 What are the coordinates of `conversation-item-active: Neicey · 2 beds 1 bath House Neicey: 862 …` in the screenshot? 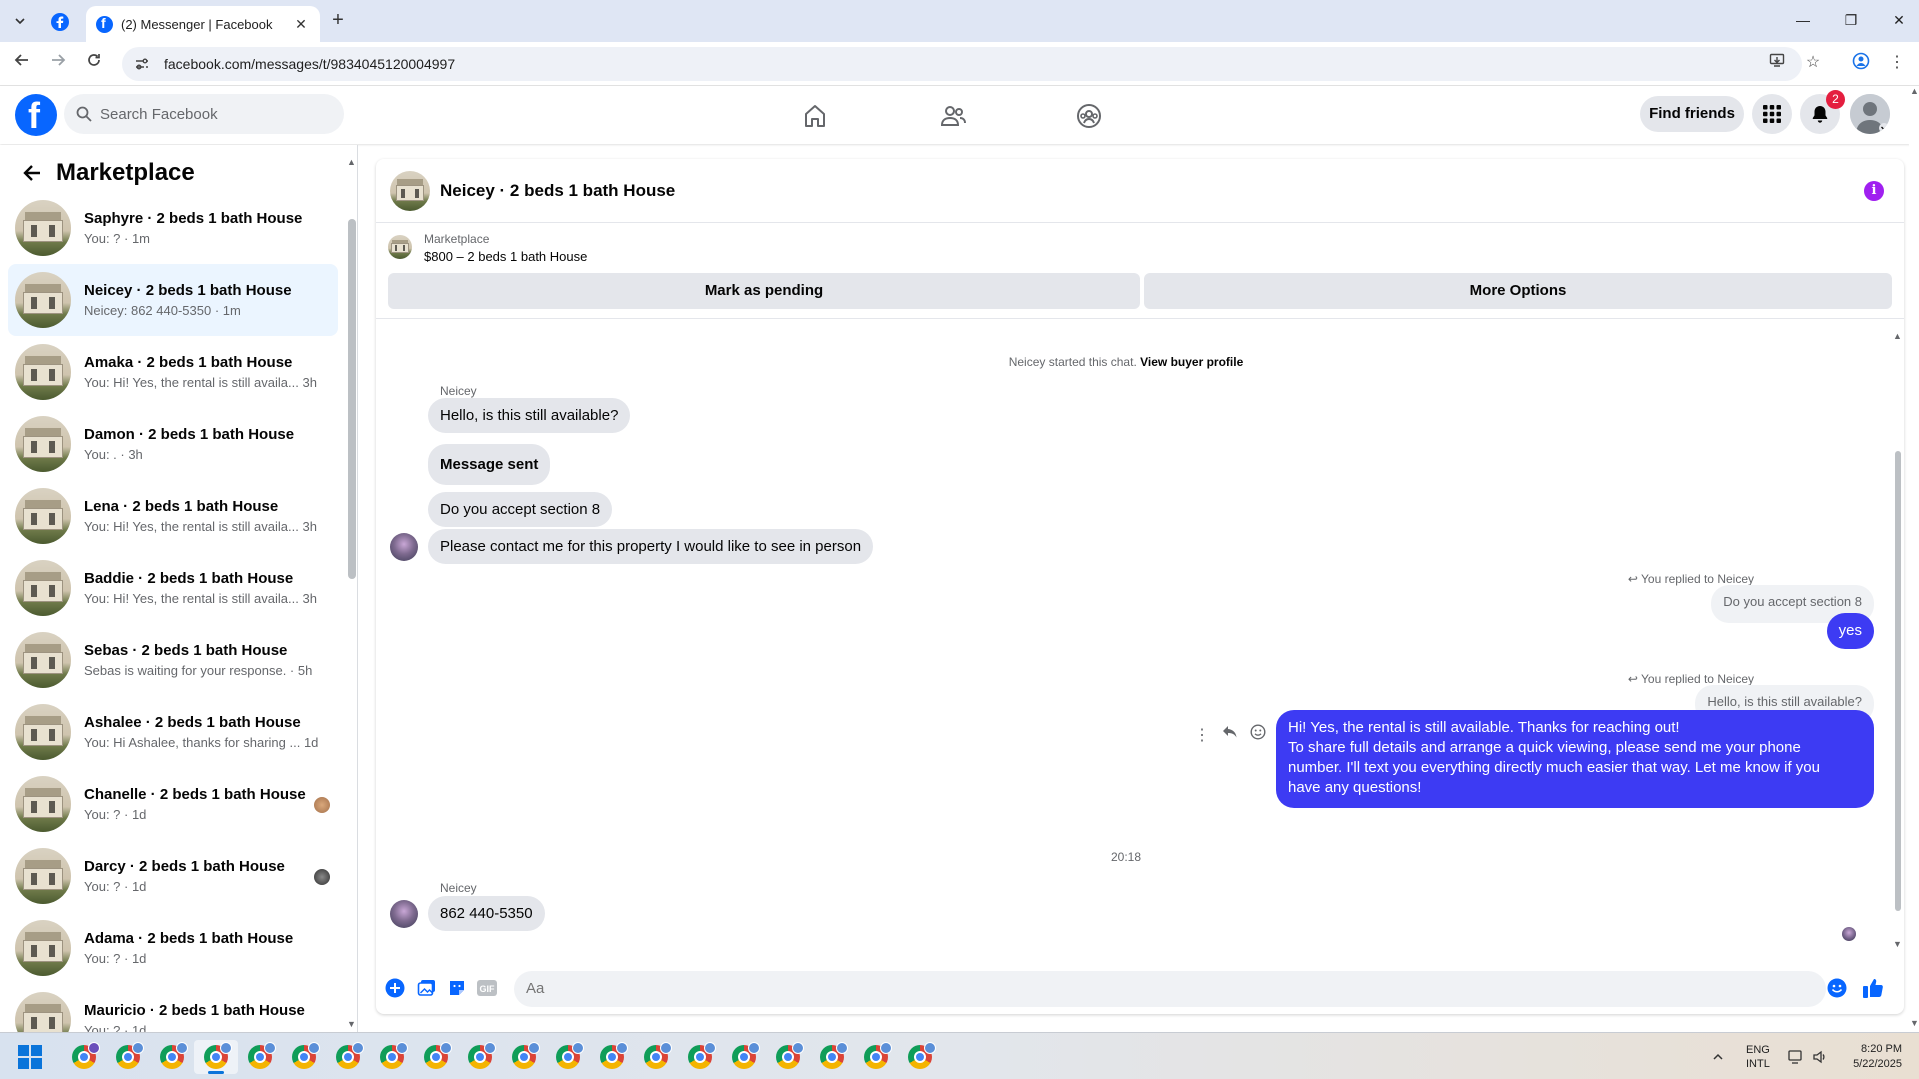 It's located at (173, 300).